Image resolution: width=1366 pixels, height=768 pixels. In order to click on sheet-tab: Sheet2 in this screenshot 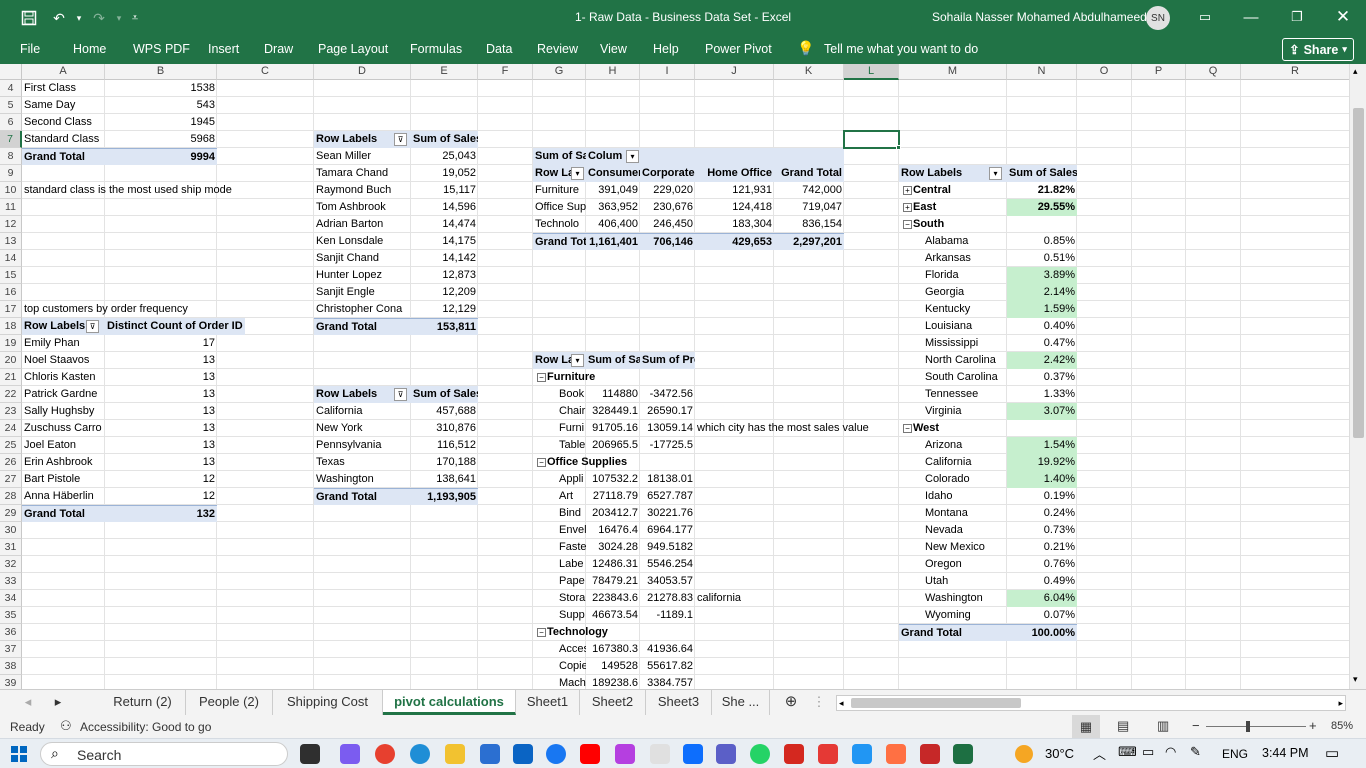, I will do `click(613, 702)`.